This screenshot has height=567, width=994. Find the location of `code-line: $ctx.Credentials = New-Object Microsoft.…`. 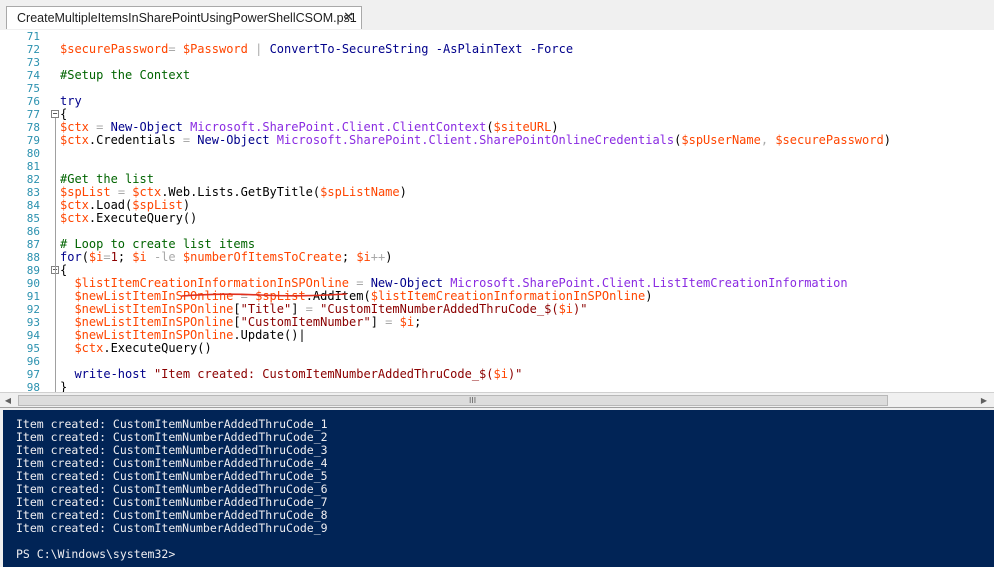

code-line: $ctx.Credentials = New-Object Microsoft.… is located at coordinates (475, 140).